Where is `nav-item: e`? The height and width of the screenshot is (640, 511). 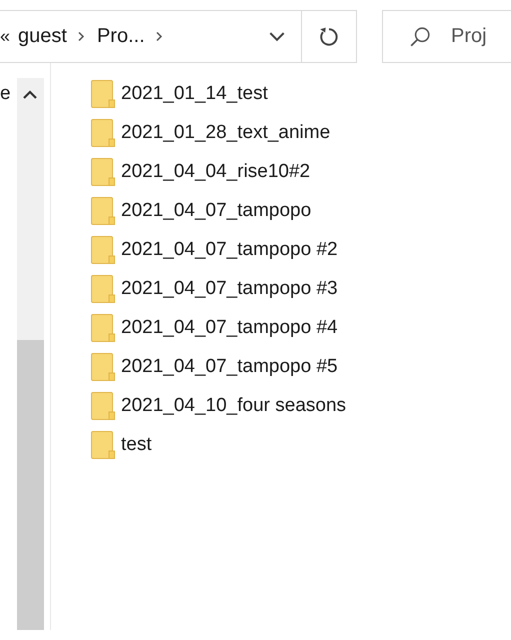
nav-item: e is located at coordinates (5, 94).